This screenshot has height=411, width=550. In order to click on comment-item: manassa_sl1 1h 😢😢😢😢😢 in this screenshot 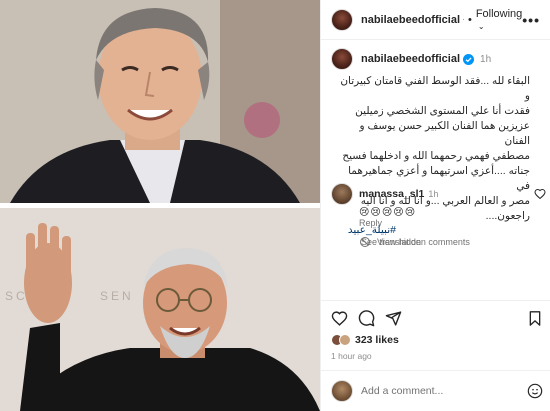, I will do `click(438, 200)`.